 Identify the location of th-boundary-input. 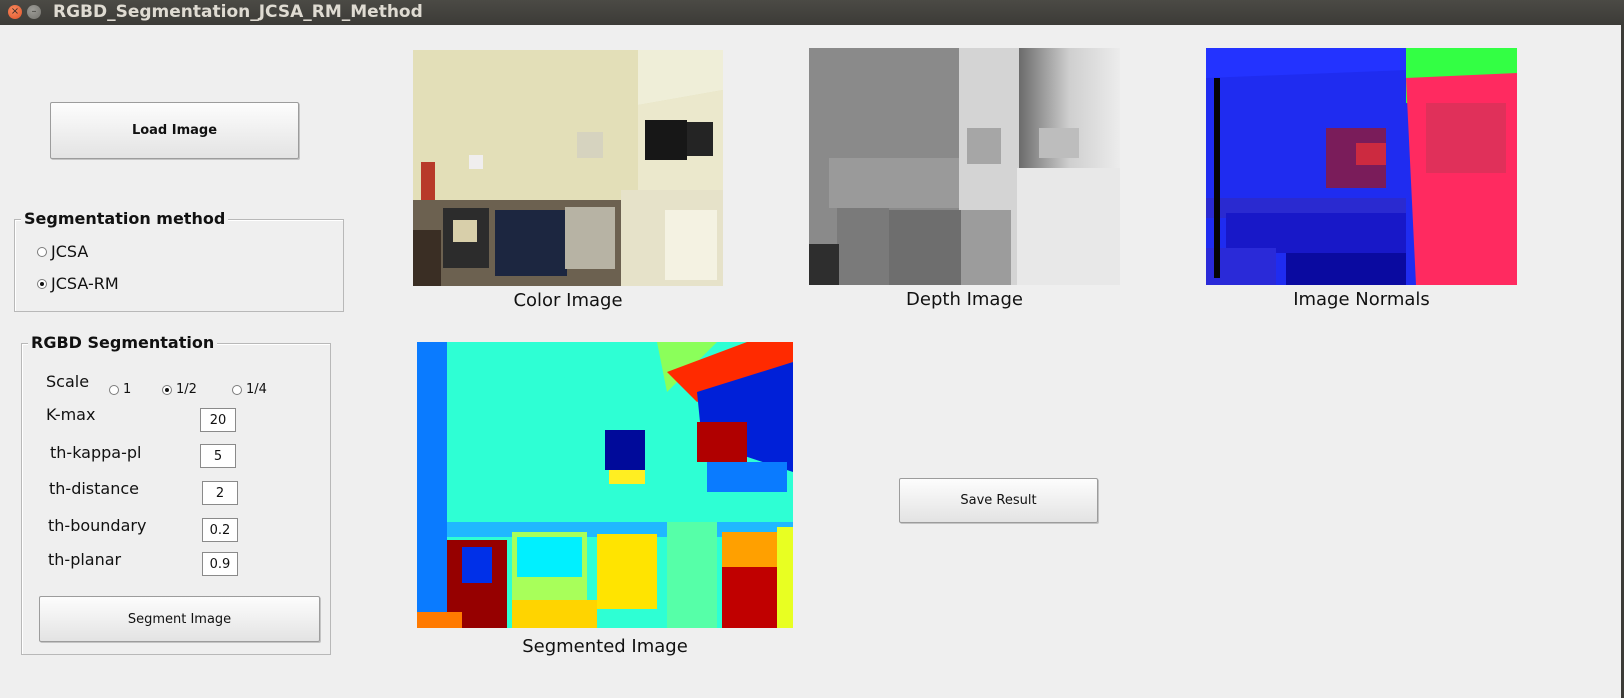
(220, 530).